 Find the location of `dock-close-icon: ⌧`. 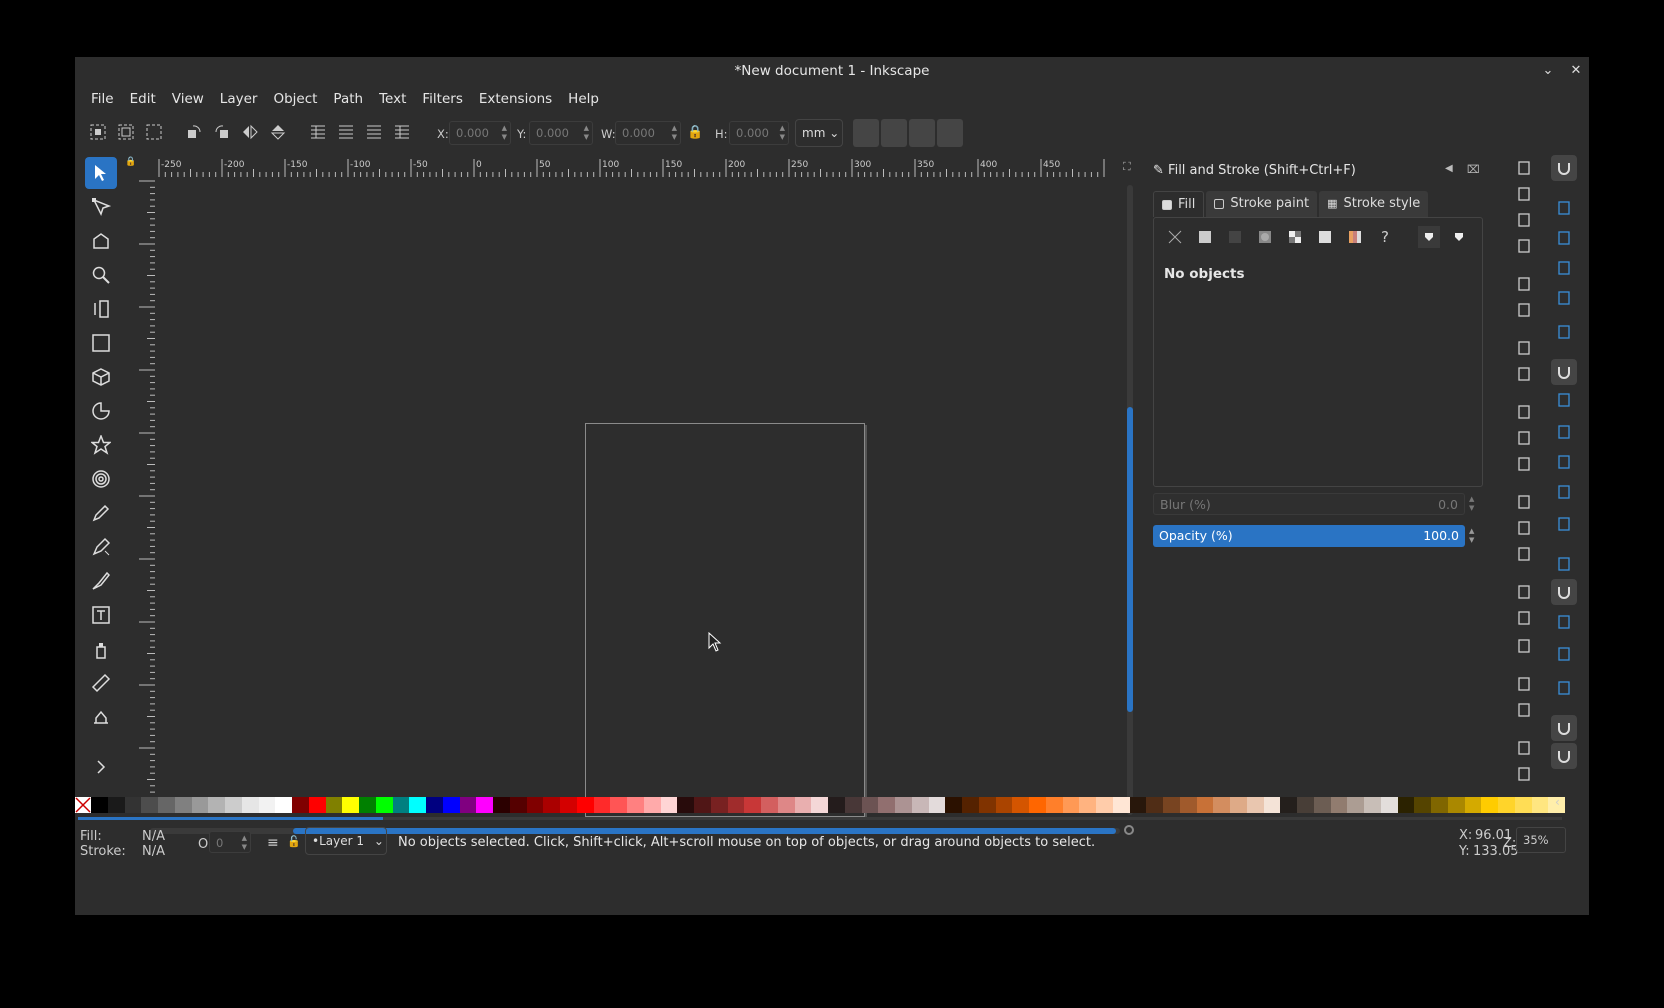

dock-close-icon: ⌧ is located at coordinates (1473, 169).